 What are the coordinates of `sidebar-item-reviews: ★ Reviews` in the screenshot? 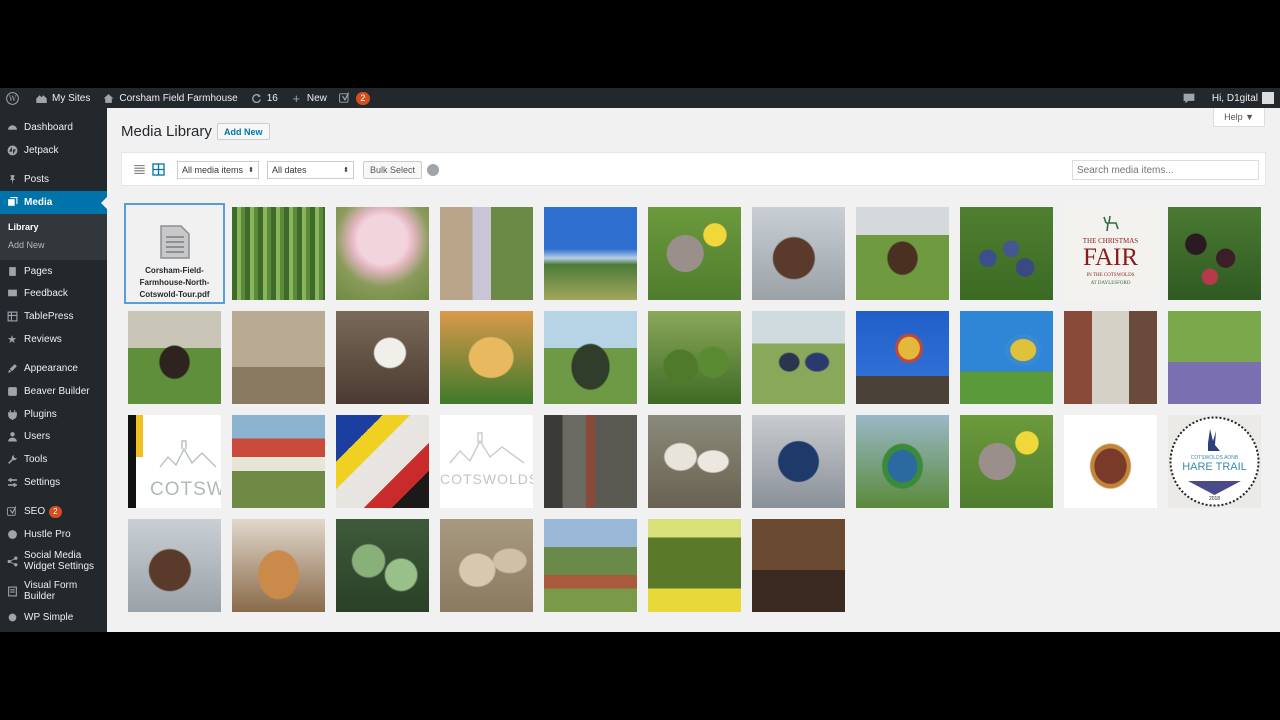 It's located at (53, 339).